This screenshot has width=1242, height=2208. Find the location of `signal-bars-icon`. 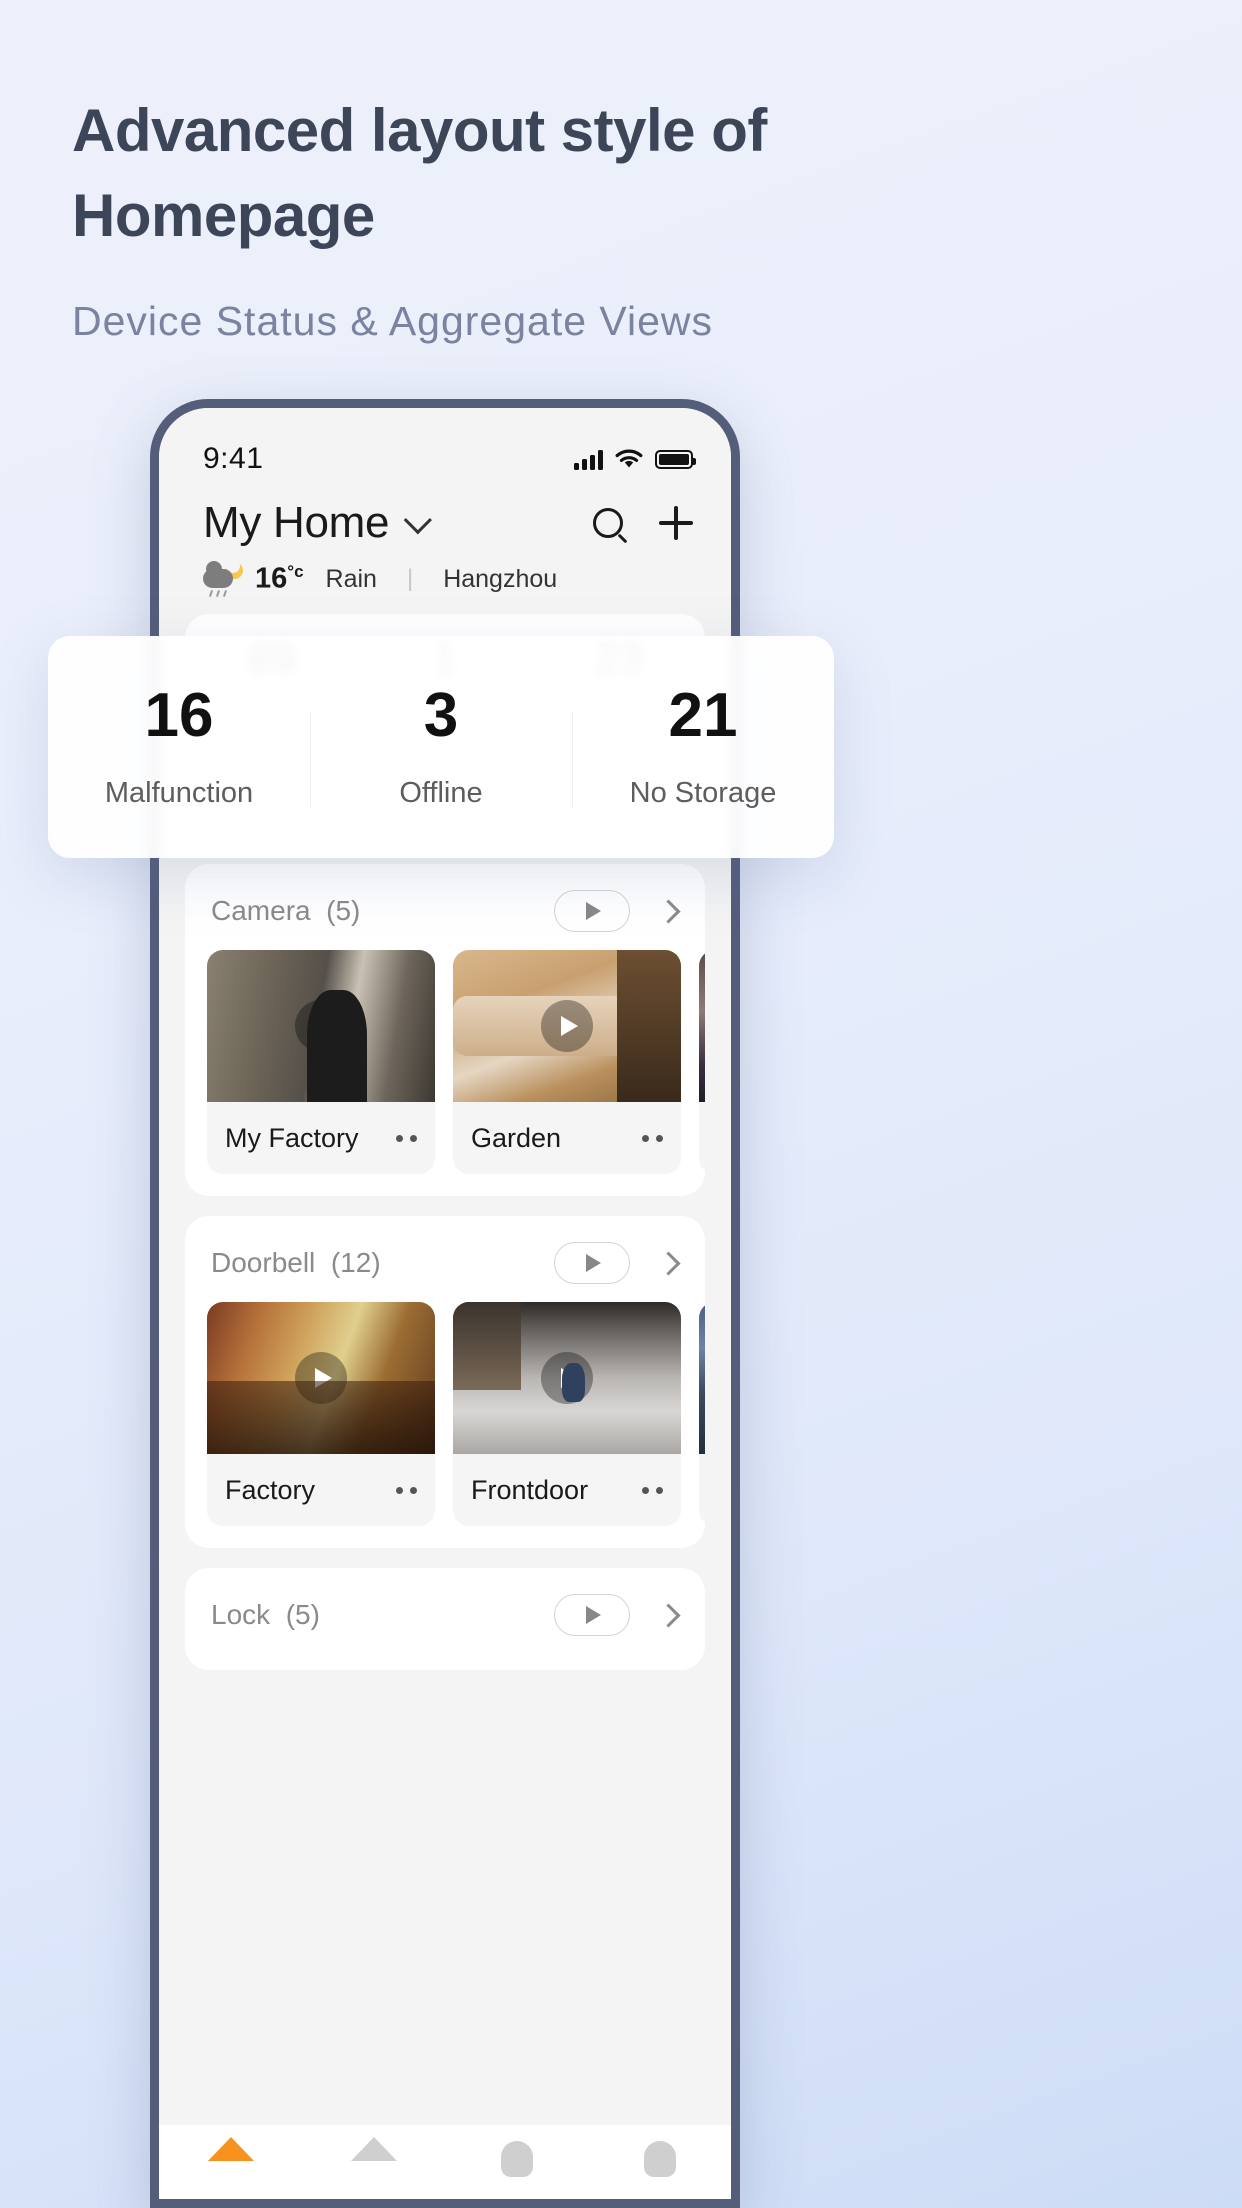

signal-bars-icon is located at coordinates (588, 459).